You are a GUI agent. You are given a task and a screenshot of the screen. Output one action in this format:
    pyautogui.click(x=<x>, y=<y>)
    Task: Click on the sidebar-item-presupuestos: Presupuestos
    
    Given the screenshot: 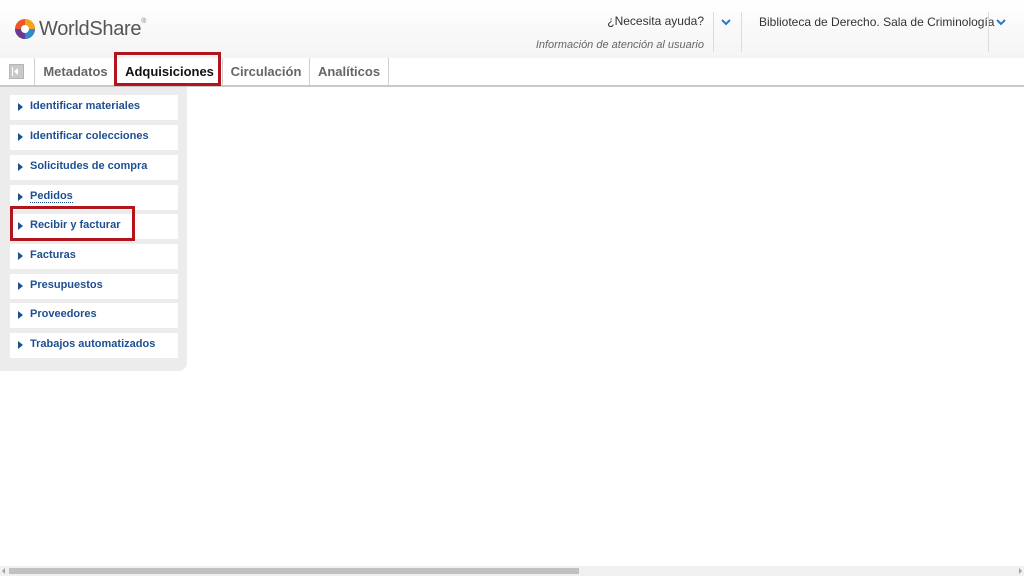 What is the action you would take?
    pyautogui.click(x=94, y=286)
    